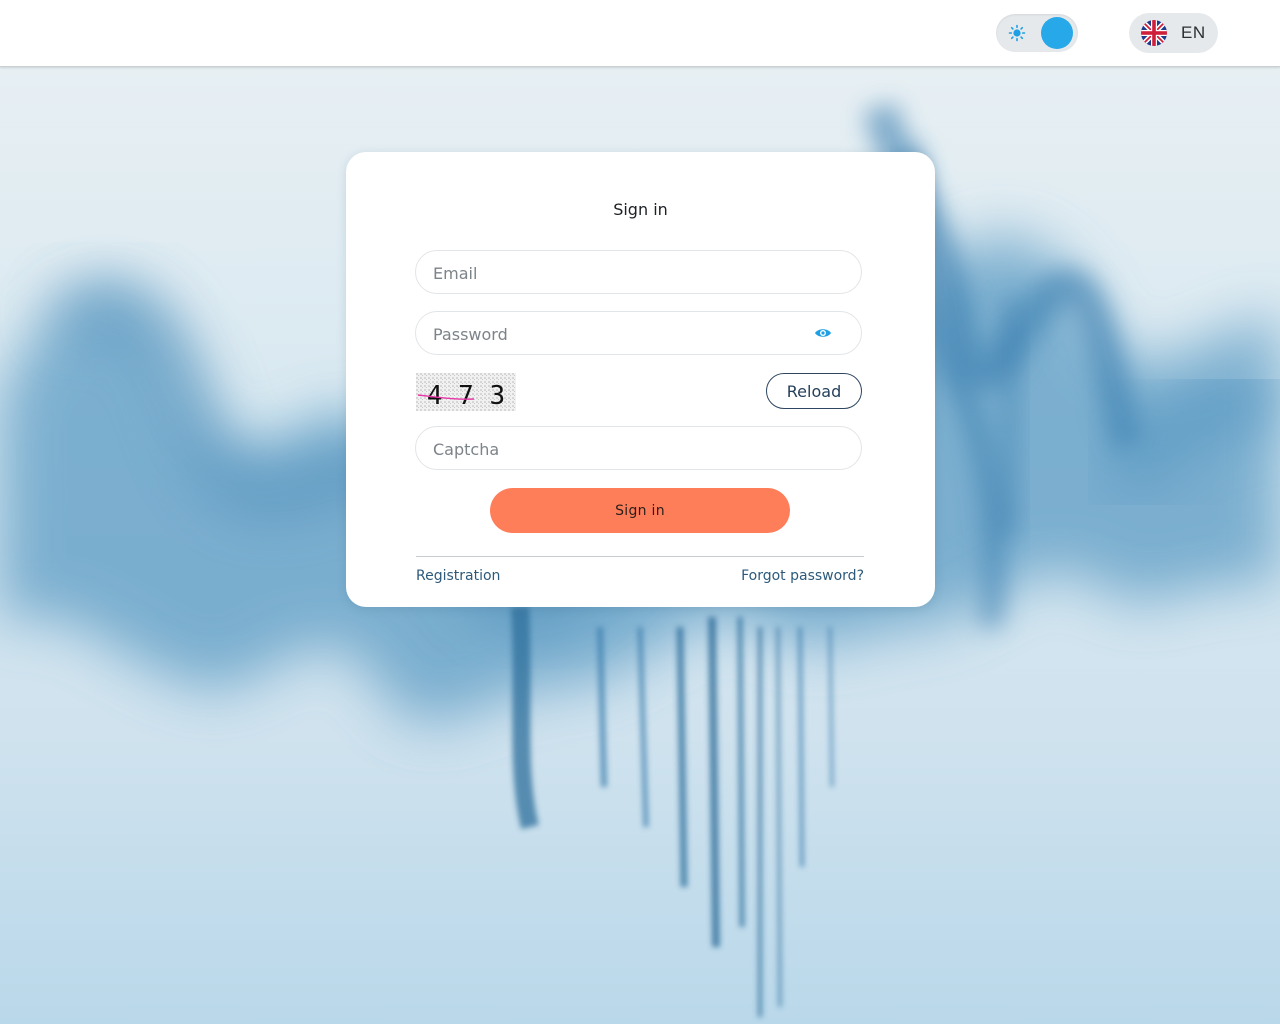 The height and width of the screenshot is (1024, 1280). I want to click on captcha-field, so click(638, 448).